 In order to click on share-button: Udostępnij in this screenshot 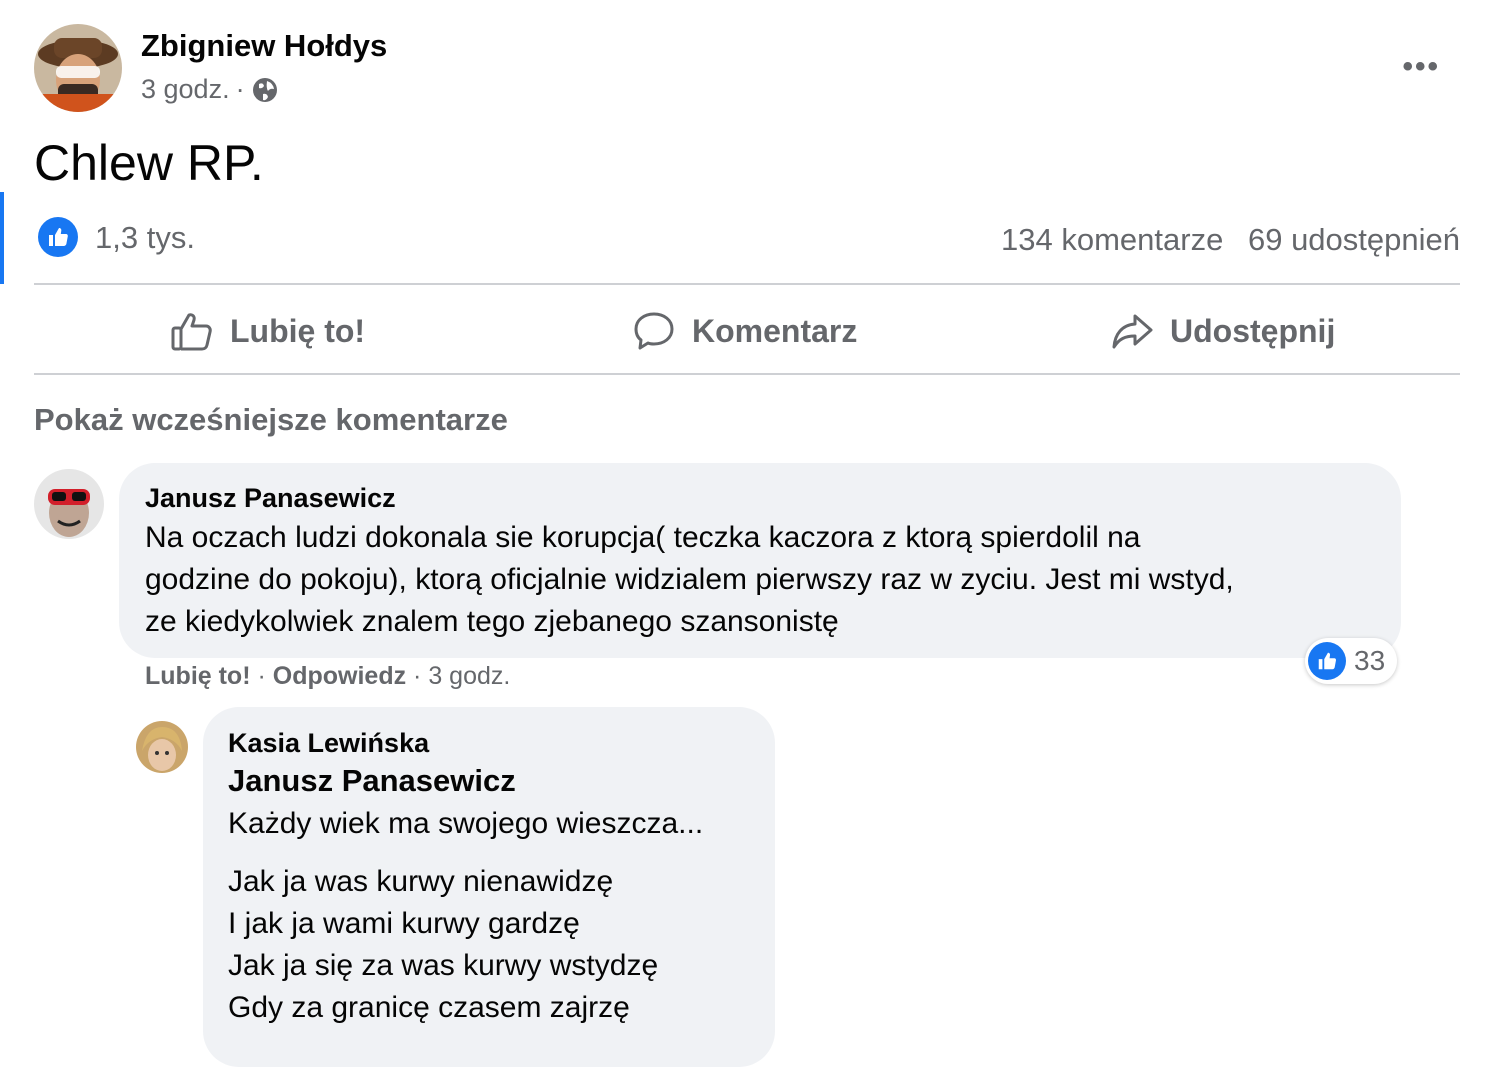, I will do `click(1222, 331)`.